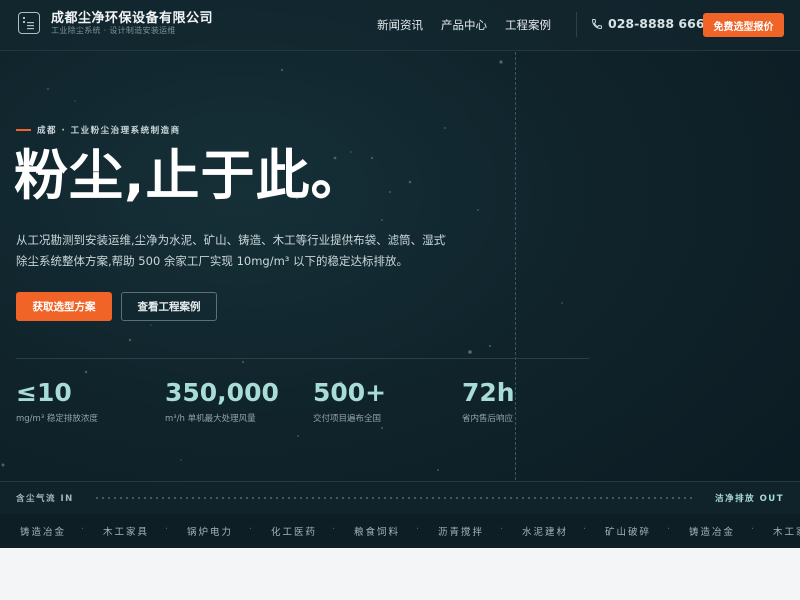 This screenshot has height=600, width=800. What do you see at coordinates (45, 499) in the screenshot?
I see `flow-in-label: 含尘气流 IN` at bounding box center [45, 499].